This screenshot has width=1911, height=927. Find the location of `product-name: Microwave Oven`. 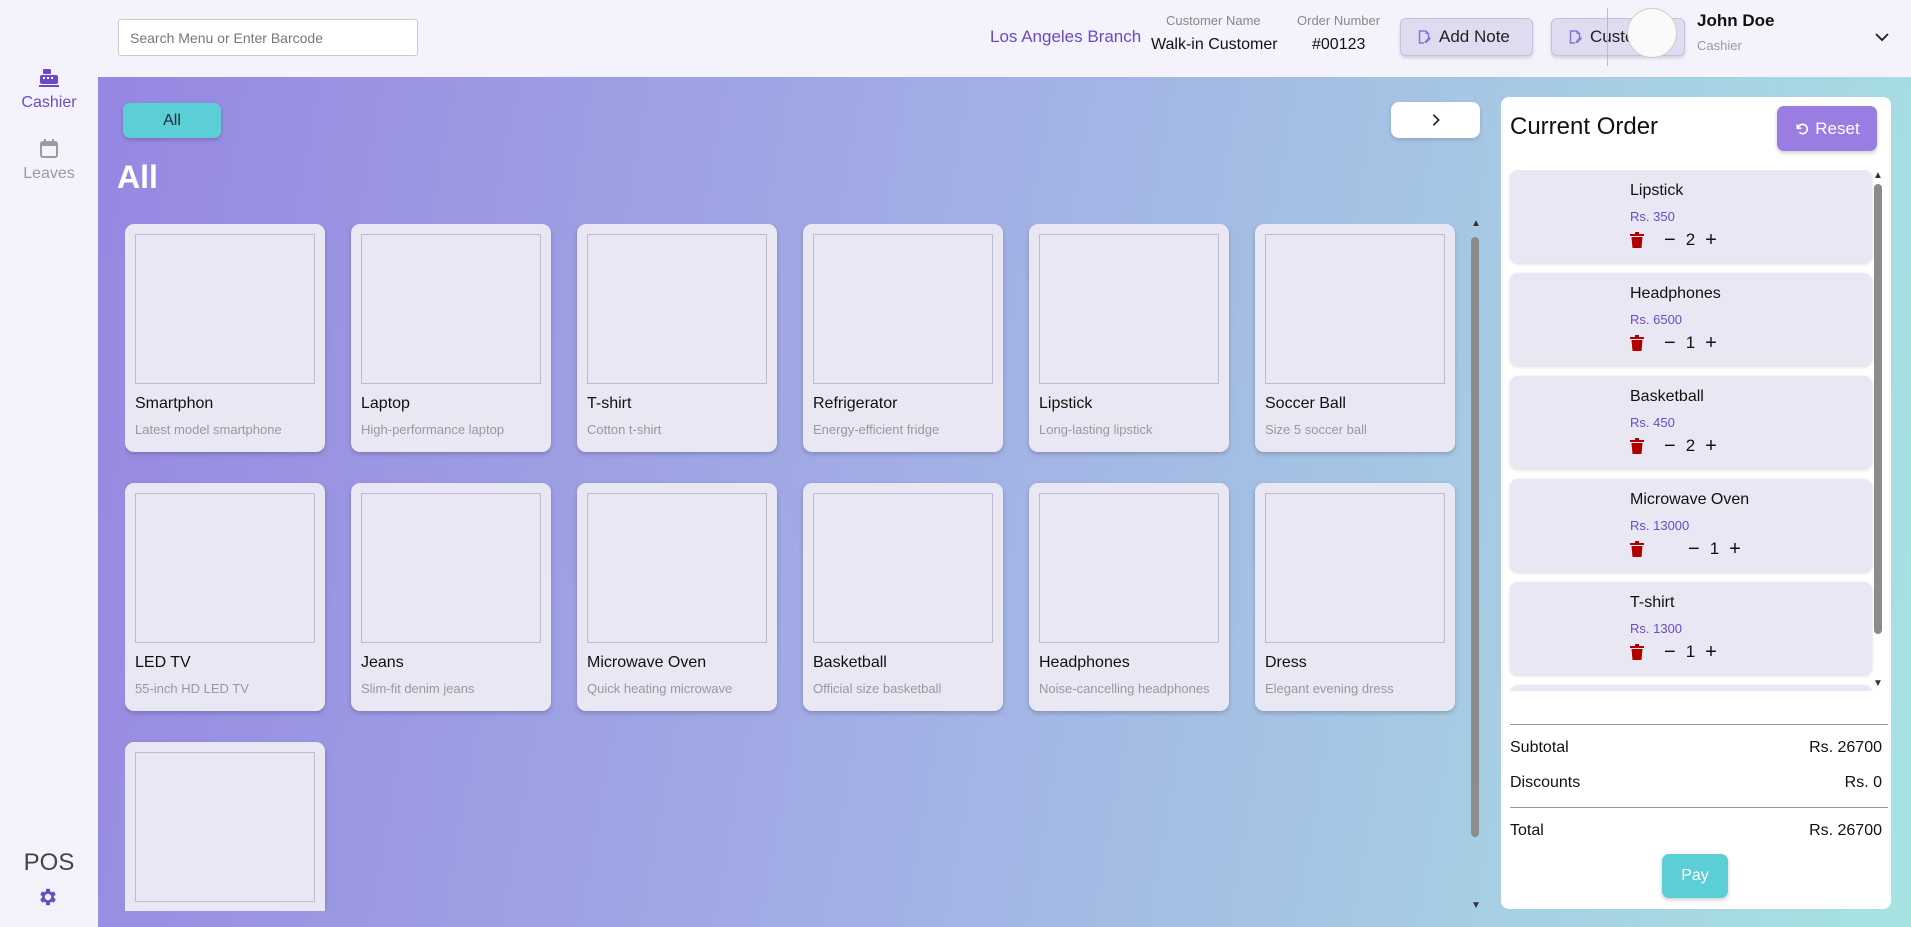

product-name: Microwave Oven is located at coordinates (647, 662).